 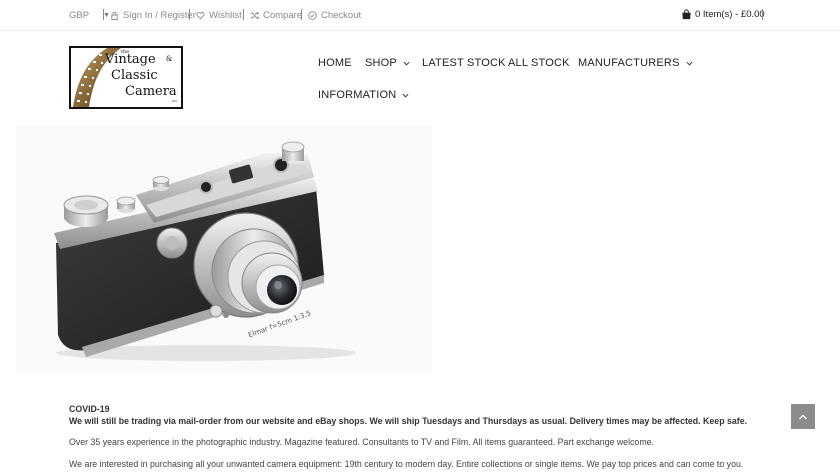 I want to click on site-logo: the Vintage & Classic Camera co., so click(x=126, y=77).